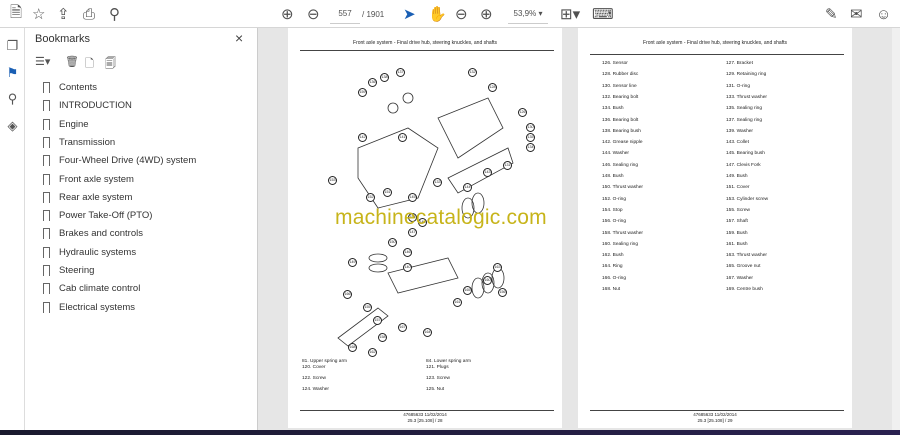 The image size is (900, 435). I want to click on bookmark-item: Engine, so click(66, 124).